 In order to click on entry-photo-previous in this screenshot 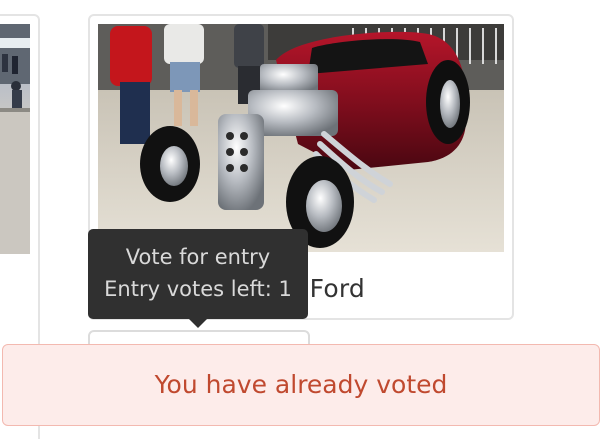, I will do `click(15, 139)`.